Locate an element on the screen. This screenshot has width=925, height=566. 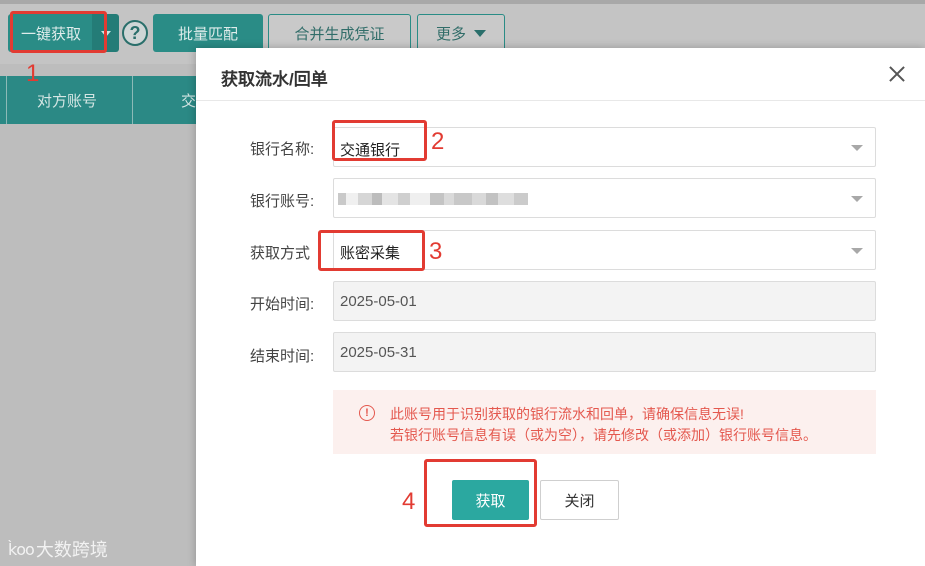
annotation-number-4: 4 is located at coordinates (409, 501).